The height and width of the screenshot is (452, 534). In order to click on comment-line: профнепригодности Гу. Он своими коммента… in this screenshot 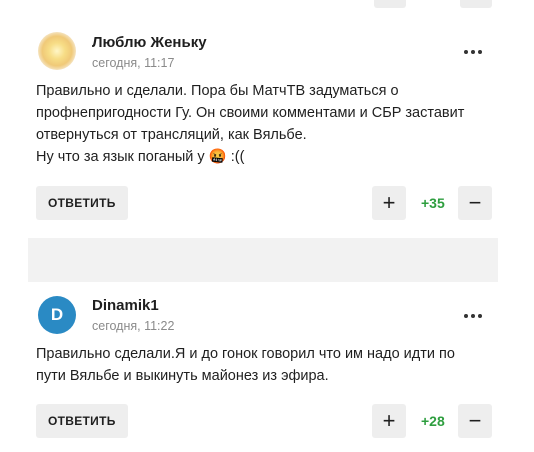, I will do `click(250, 113)`.